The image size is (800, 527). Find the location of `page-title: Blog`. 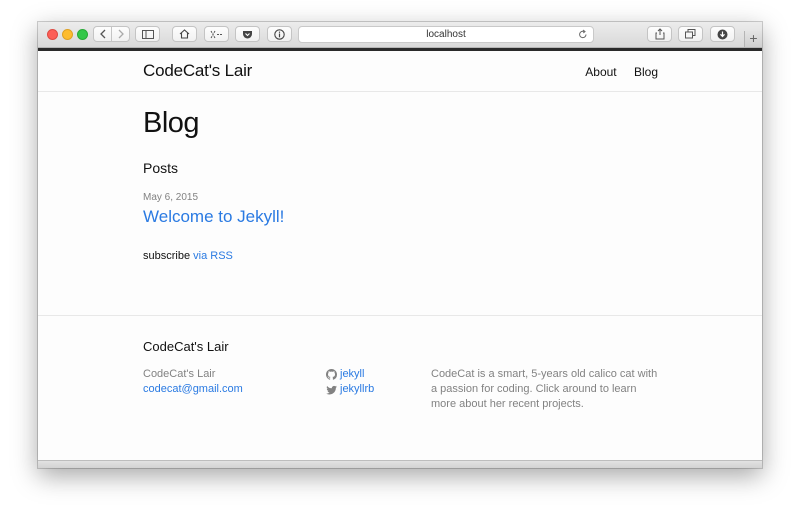

page-title: Blog is located at coordinates (171, 123).